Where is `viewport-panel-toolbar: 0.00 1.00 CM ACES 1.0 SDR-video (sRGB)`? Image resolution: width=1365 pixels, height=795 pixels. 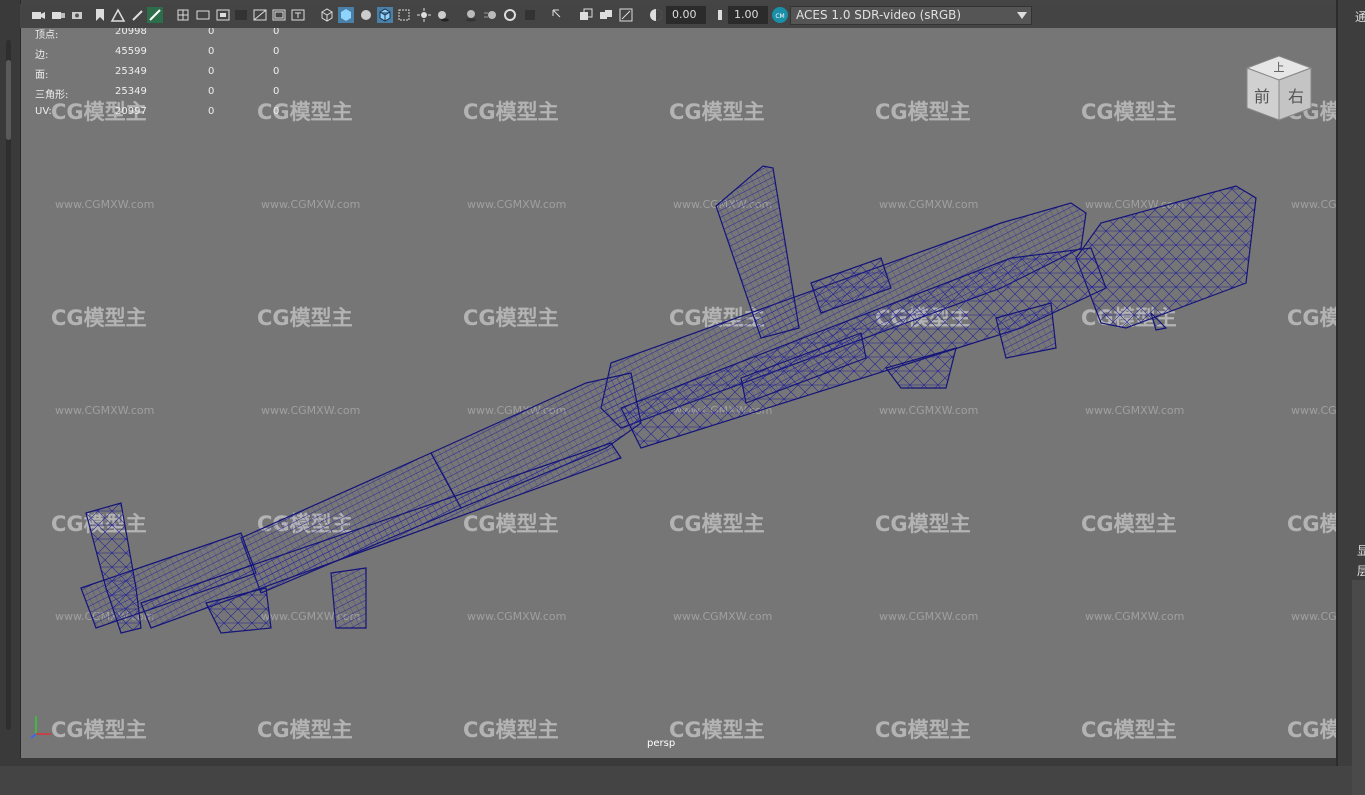 viewport-panel-toolbar: 0.00 1.00 CM ACES 1.0 SDR-video (sRGB) is located at coordinates (678, 16).